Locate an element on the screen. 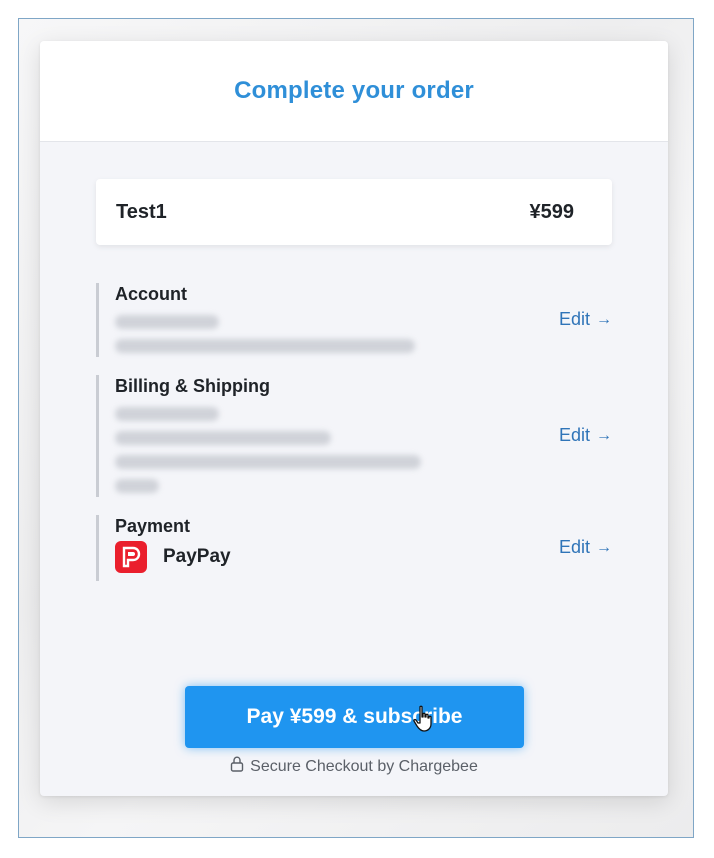  payment-section: Payment PayPay Edit → is located at coordinates (354, 548).